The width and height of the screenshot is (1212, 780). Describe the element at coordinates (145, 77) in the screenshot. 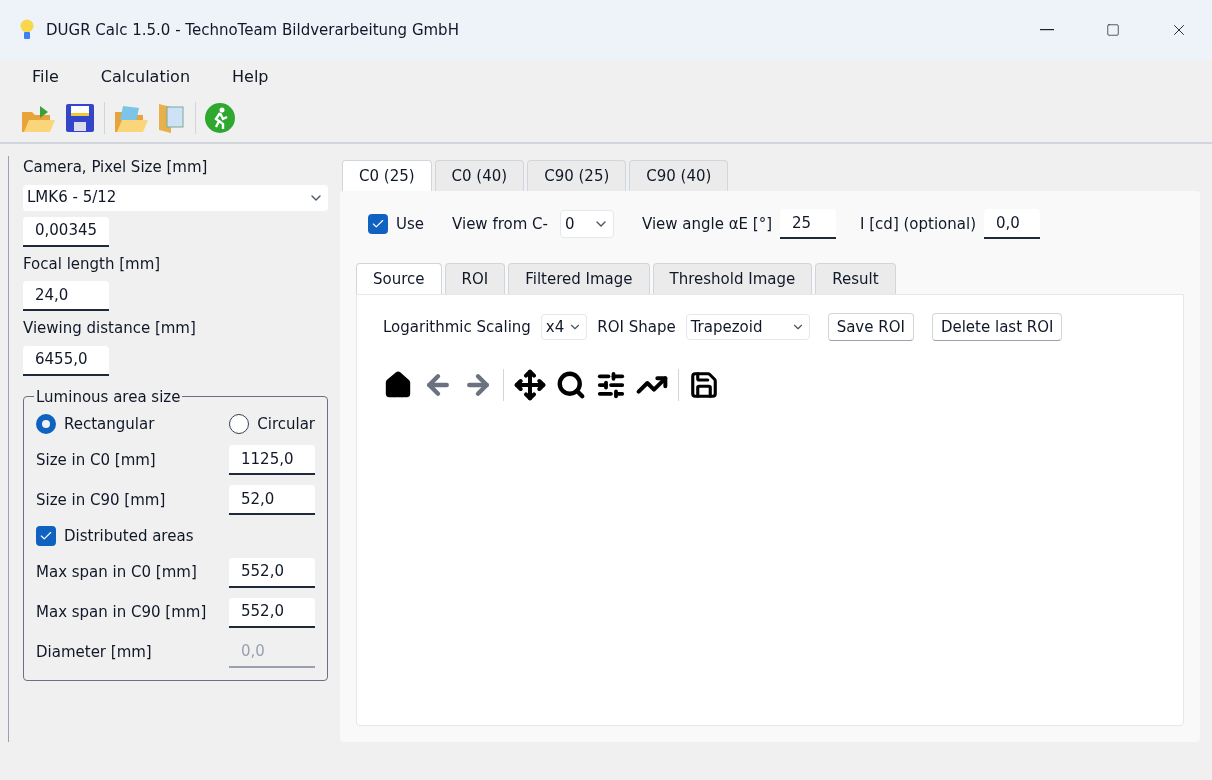

I see `menu-item: Calculation` at that location.